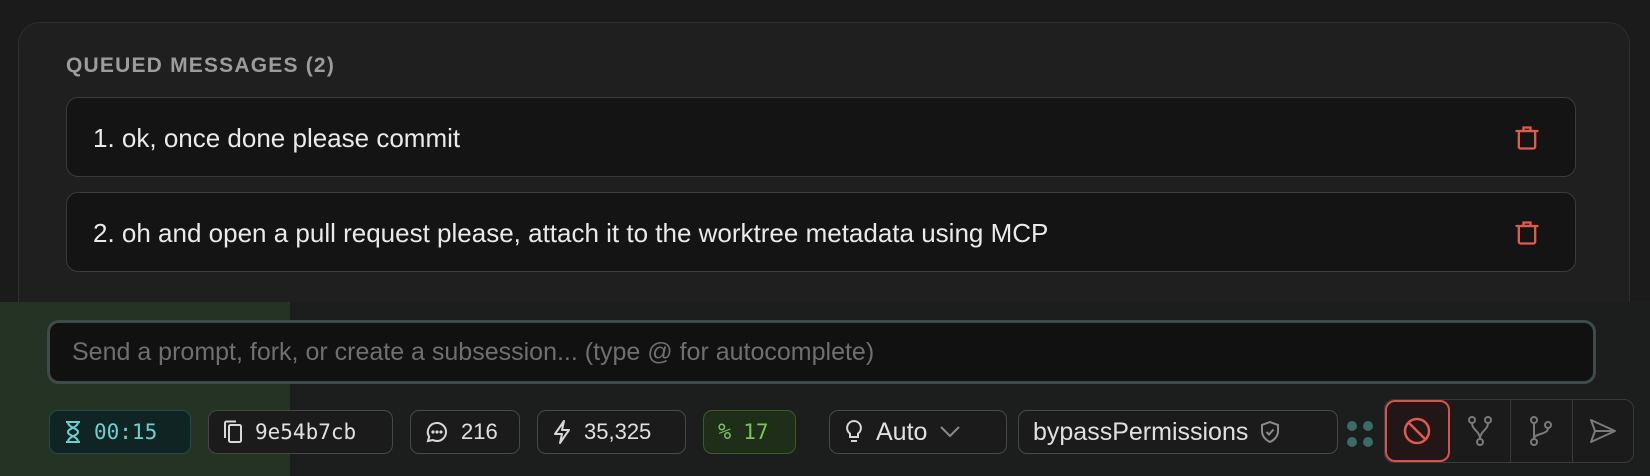  I want to click on commit-hash: 9e54b7cb, so click(306, 432).